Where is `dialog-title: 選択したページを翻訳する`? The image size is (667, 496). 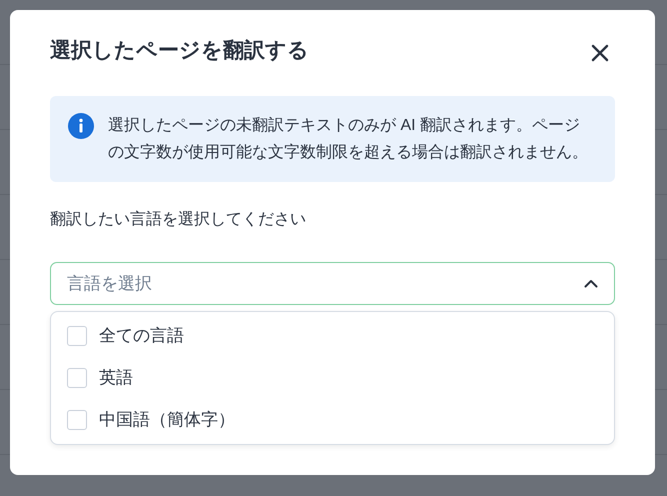 dialog-title: 選択したページを翻訳する is located at coordinates (179, 51).